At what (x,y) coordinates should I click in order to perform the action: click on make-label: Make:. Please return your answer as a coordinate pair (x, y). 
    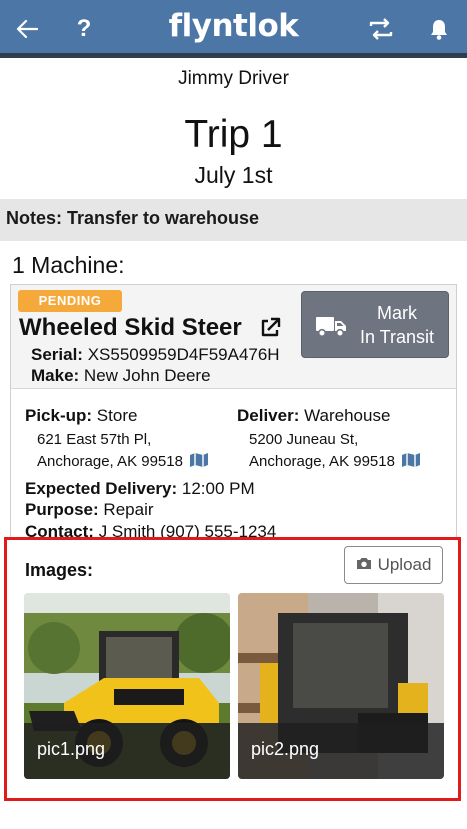
    Looking at the image, I should click on (55, 375).